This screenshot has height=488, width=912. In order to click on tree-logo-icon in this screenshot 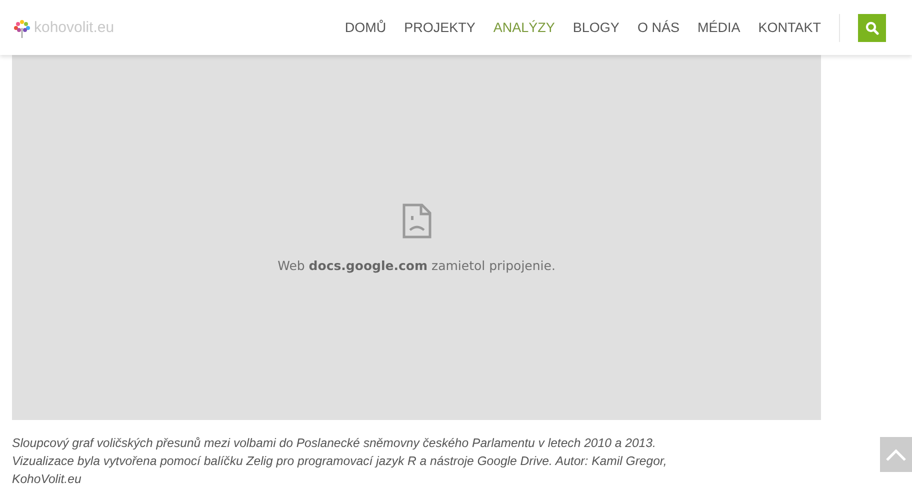, I will do `click(22, 28)`.